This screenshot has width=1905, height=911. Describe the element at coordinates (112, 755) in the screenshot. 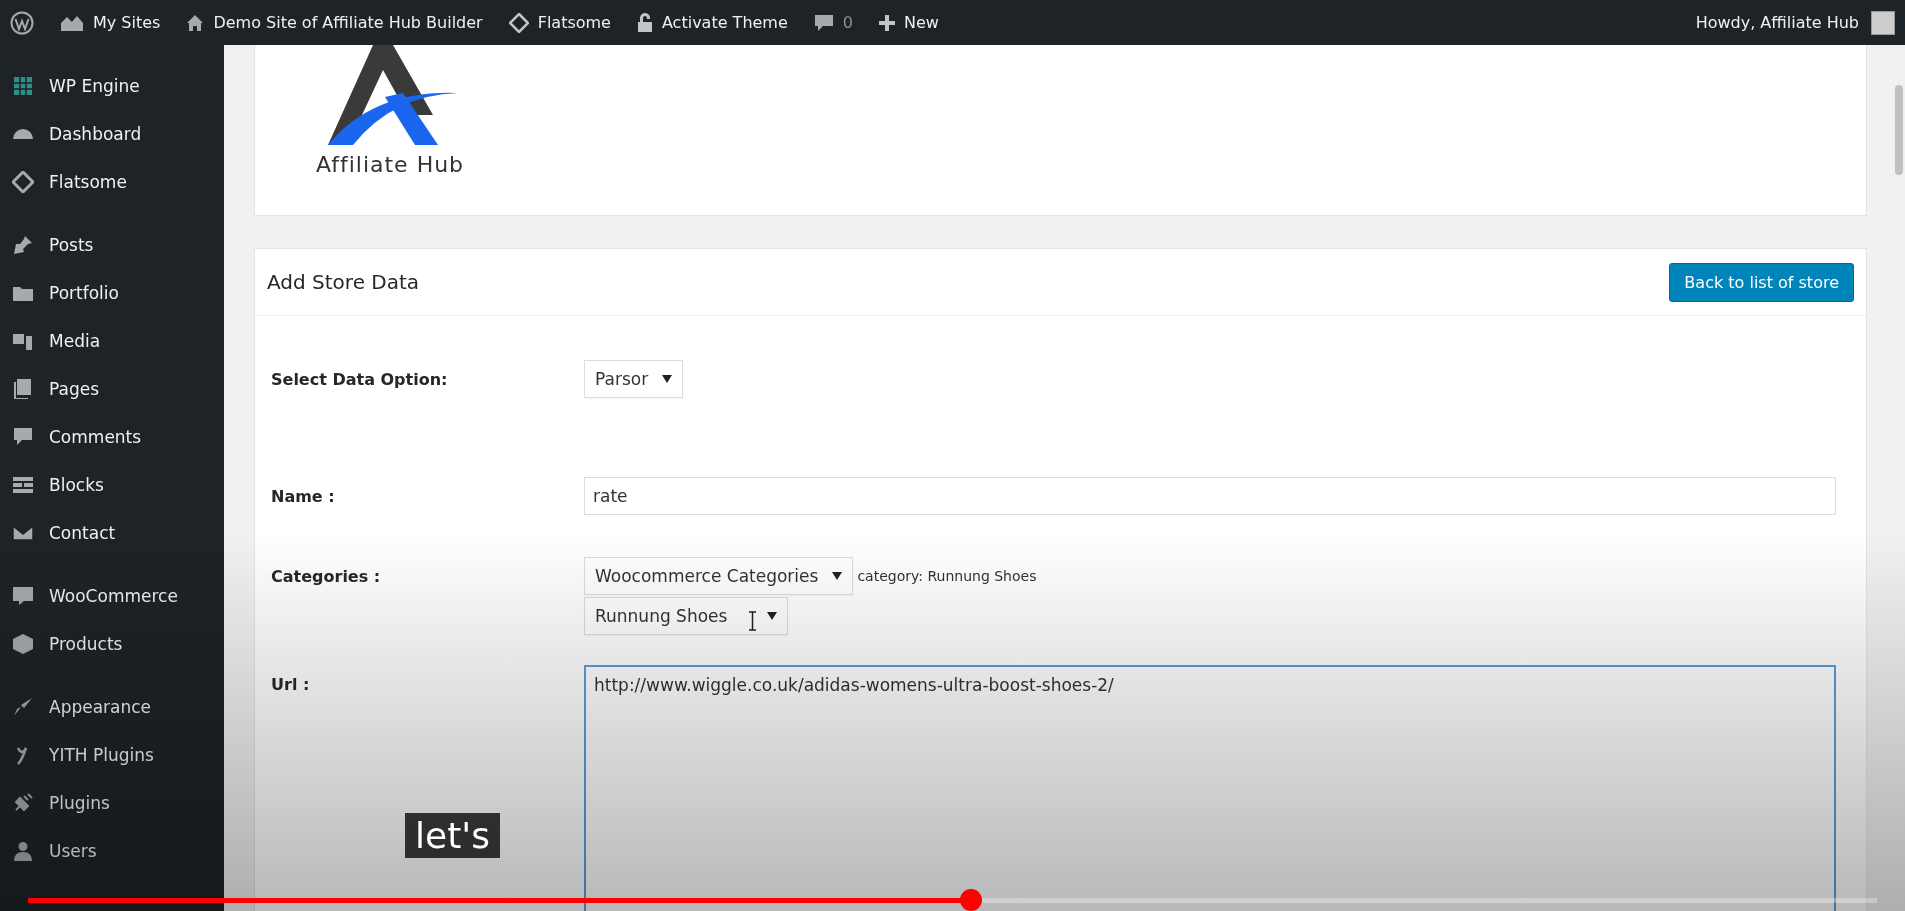

I see `sidebar-item: YITH Plugins` at that location.